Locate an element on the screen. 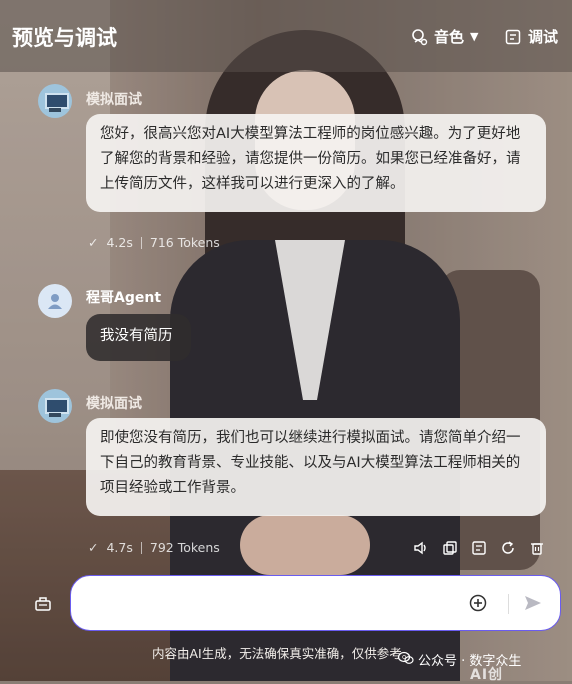  speaker-icon is located at coordinates (420, 547).